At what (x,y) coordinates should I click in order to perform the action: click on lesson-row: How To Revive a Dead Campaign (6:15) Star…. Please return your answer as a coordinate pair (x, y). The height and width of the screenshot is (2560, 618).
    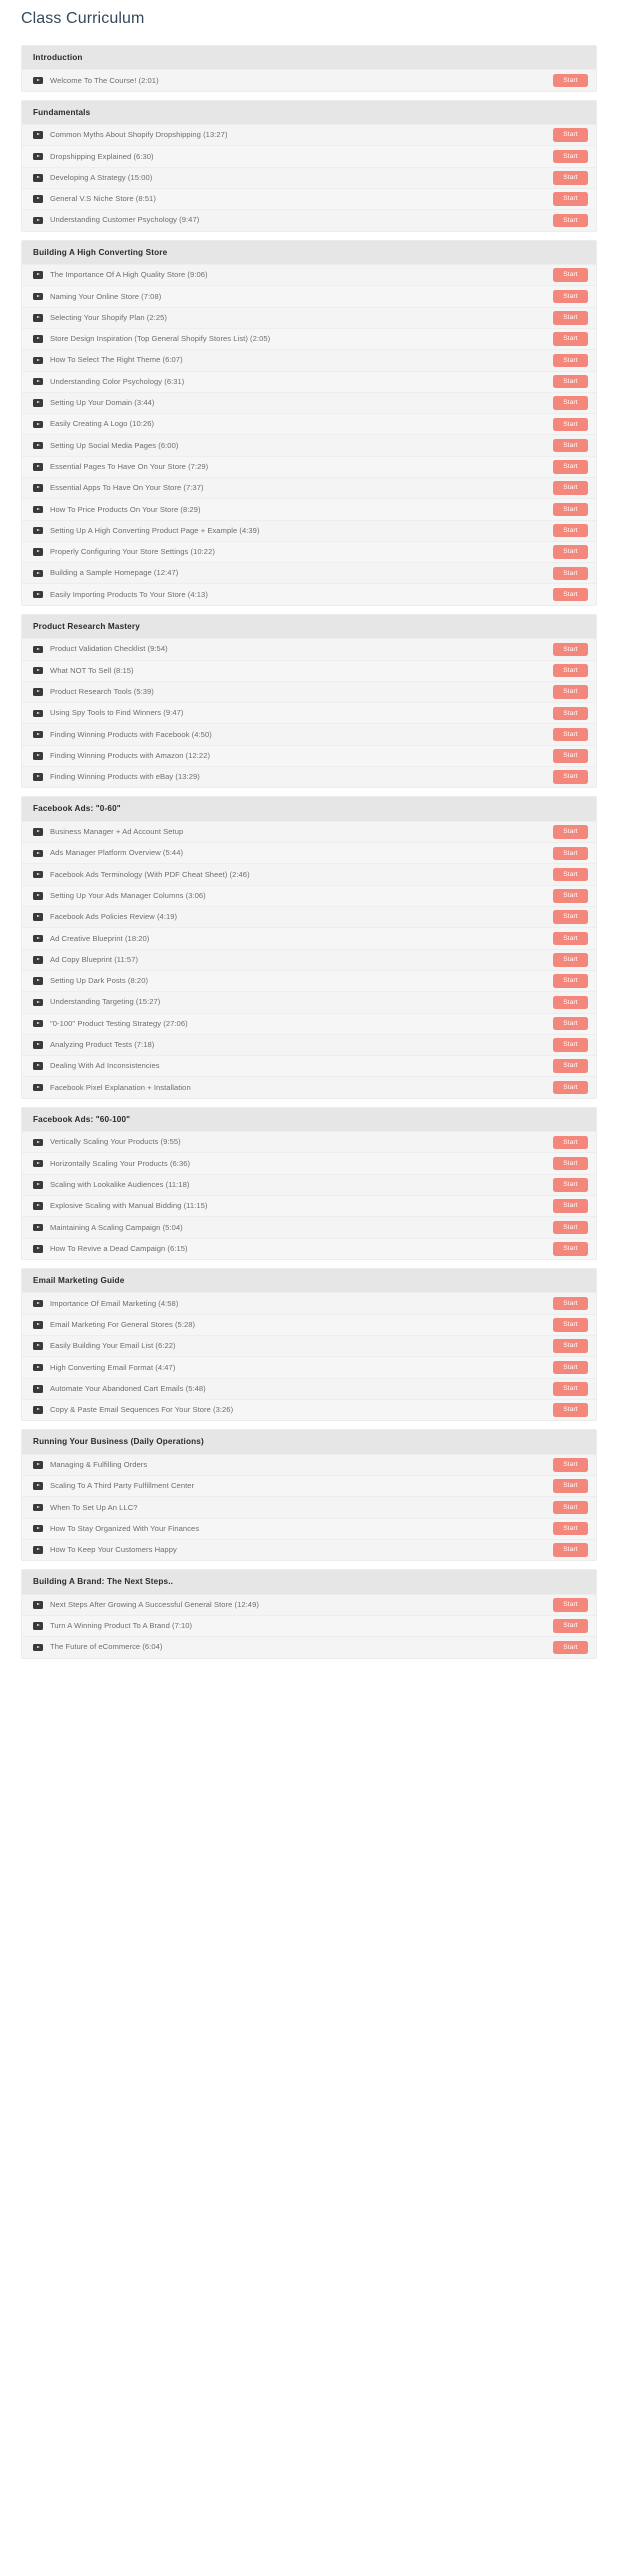
    Looking at the image, I should click on (309, 1248).